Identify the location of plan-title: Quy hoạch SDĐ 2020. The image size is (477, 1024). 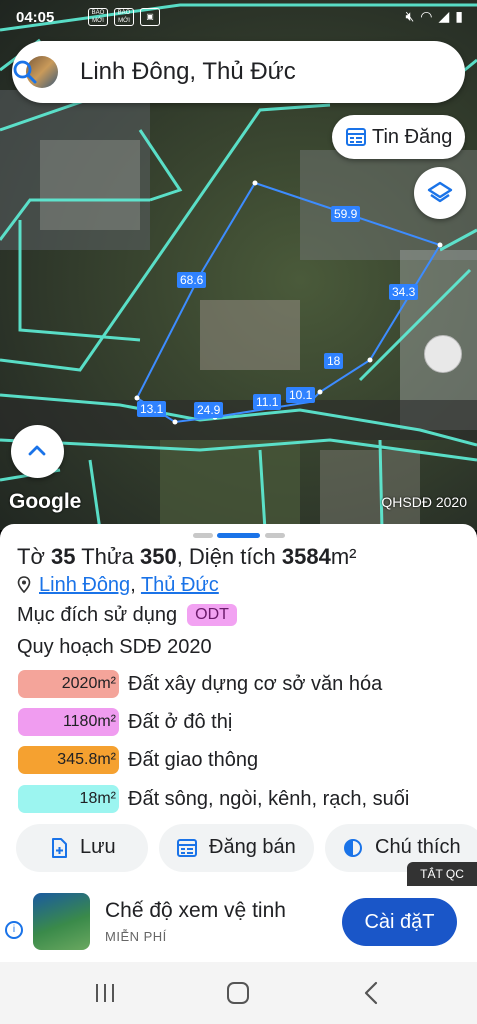
(114, 647).